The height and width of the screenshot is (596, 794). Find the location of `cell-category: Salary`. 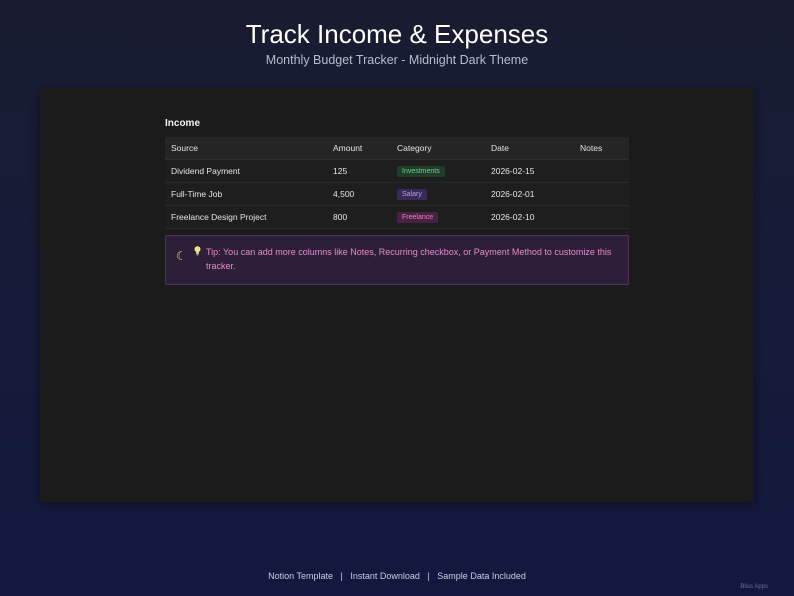

cell-category: Salary is located at coordinates (438, 194).